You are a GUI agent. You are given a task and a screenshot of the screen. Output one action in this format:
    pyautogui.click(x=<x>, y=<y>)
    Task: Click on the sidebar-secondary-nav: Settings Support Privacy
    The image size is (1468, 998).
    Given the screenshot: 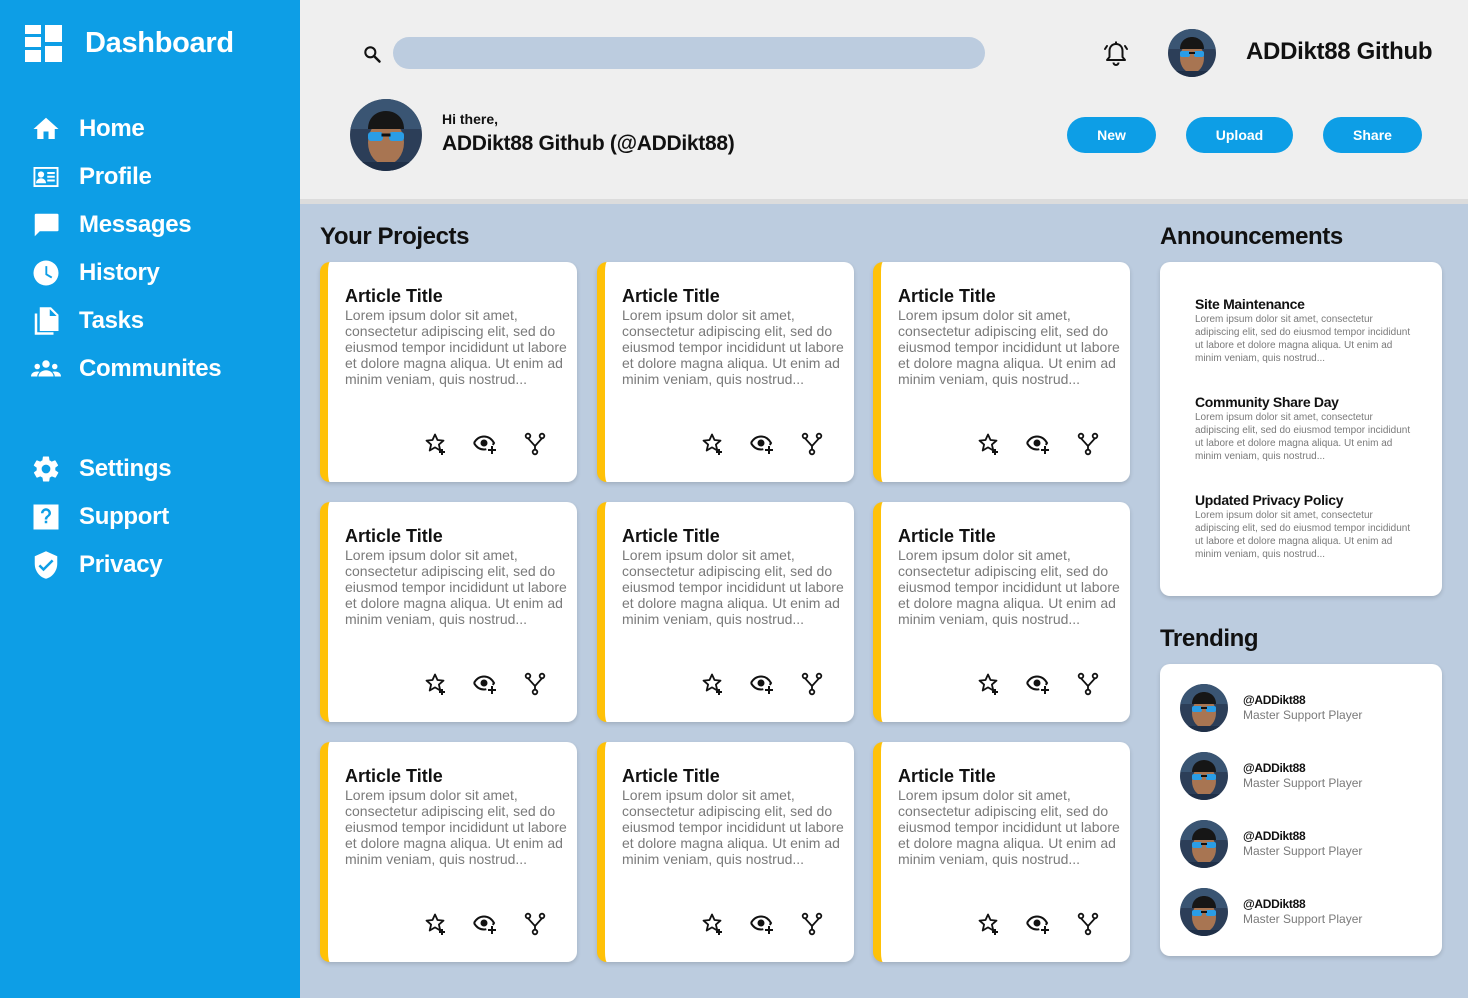 What is the action you would take?
    pyautogui.click(x=160, y=517)
    